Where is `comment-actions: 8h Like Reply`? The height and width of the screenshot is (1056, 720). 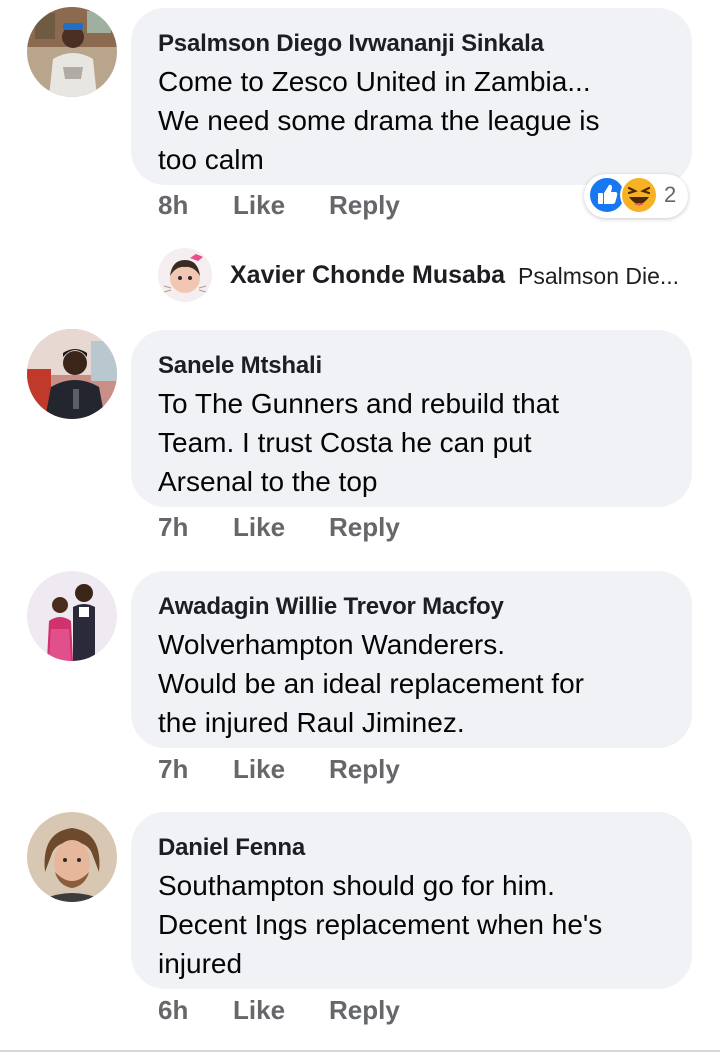 comment-actions: 8h Like Reply is located at coordinates (308, 205).